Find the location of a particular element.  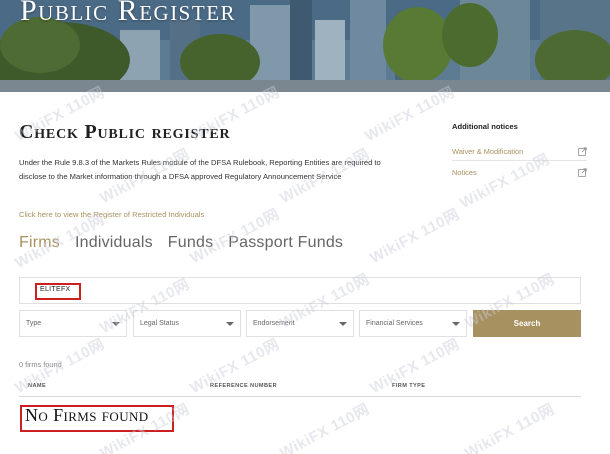

notice-link-waiver: Waiver & Modification is located at coordinates (519, 152).